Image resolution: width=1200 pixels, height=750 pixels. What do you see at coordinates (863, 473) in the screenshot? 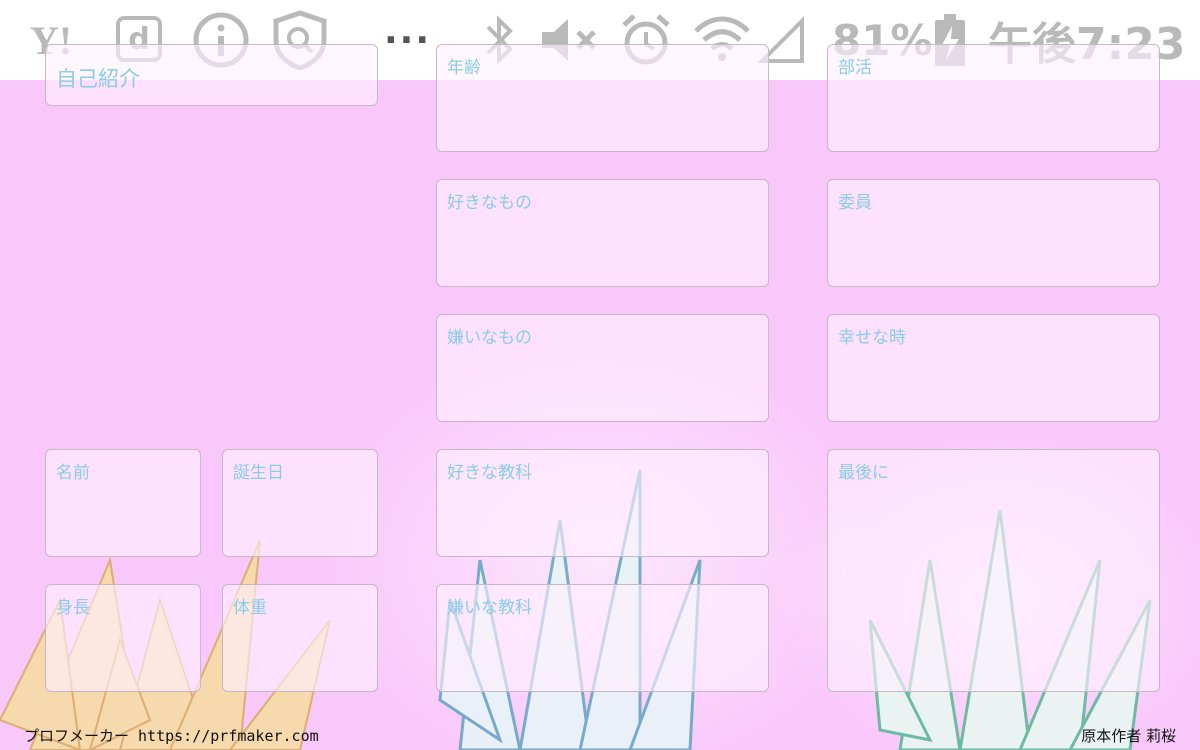
I see `final-message-label: 最後に` at bounding box center [863, 473].